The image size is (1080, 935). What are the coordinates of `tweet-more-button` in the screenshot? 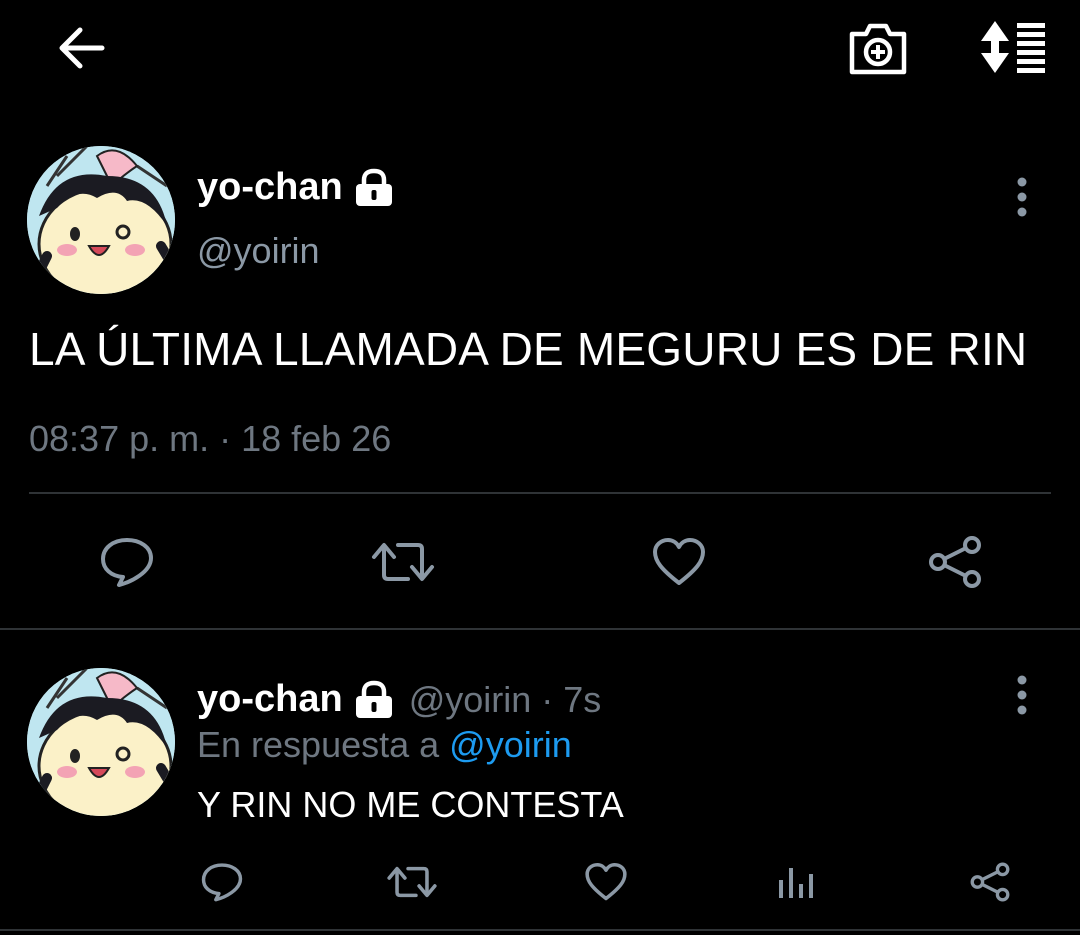 It's located at (1022, 197).